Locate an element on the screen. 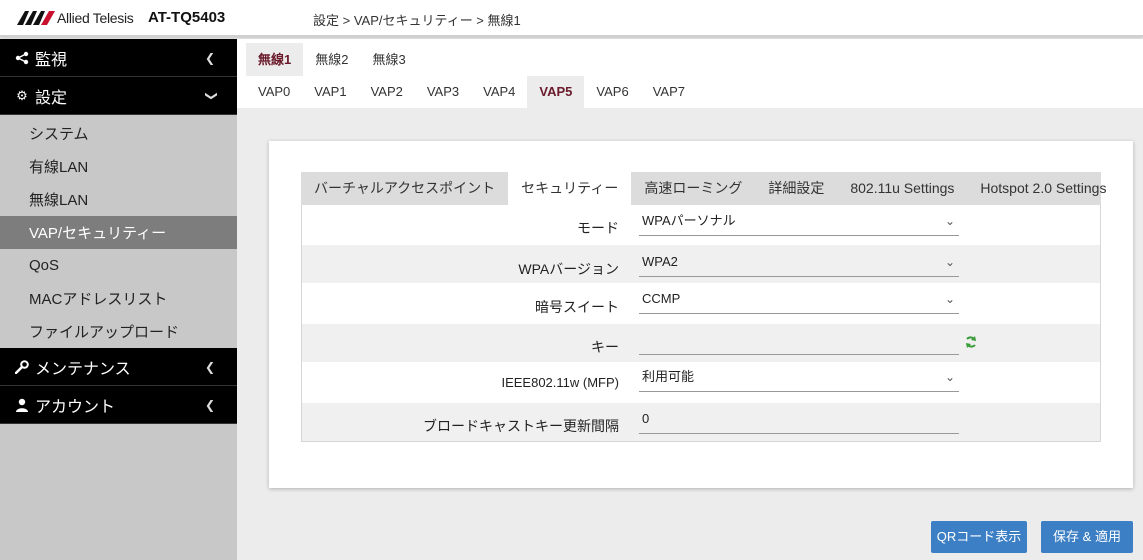 The height and width of the screenshot is (560, 1143). mode-value: WPAパーソナル is located at coordinates (689, 220).